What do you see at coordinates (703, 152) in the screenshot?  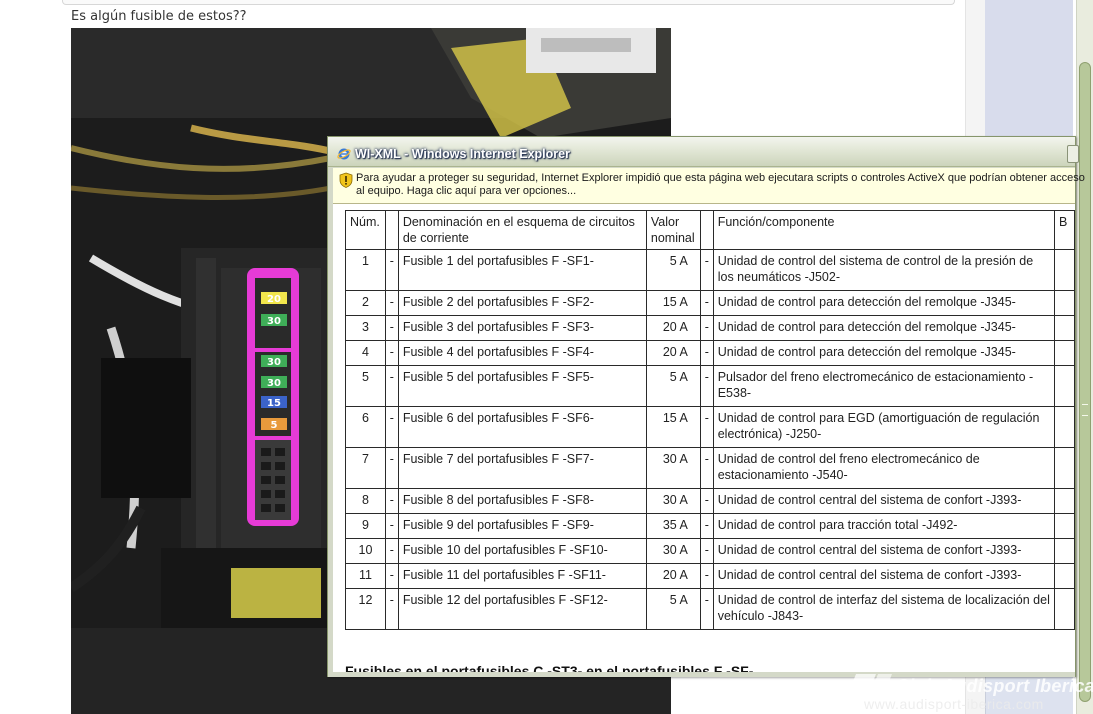 I see `window-titlebar: WI-XML - Windows Internet Explorer` at bounding box center [703, 152].